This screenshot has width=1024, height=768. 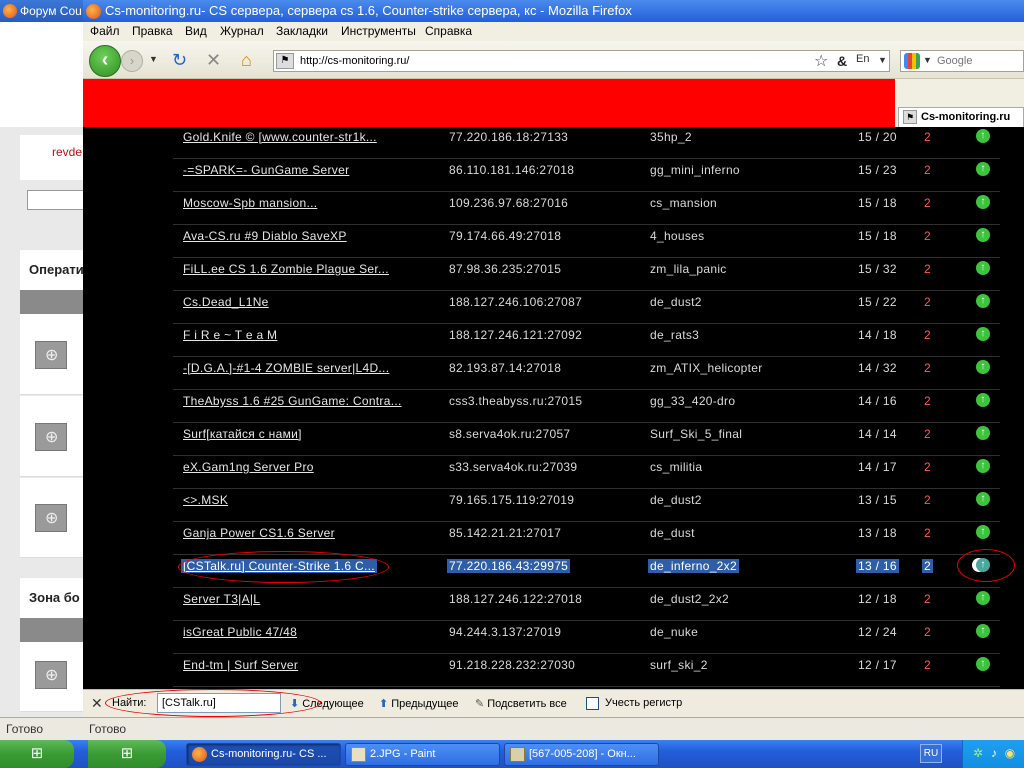 I want to click on server-map: cs_mansion, so click(x=684, y=203).